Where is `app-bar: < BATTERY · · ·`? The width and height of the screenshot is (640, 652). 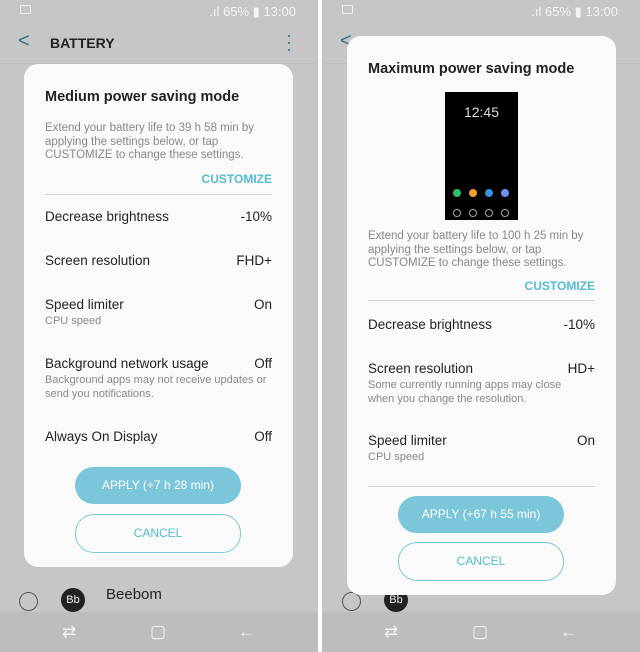 app-bar: < BATTERY · · · is located at coordinates (159, 43).